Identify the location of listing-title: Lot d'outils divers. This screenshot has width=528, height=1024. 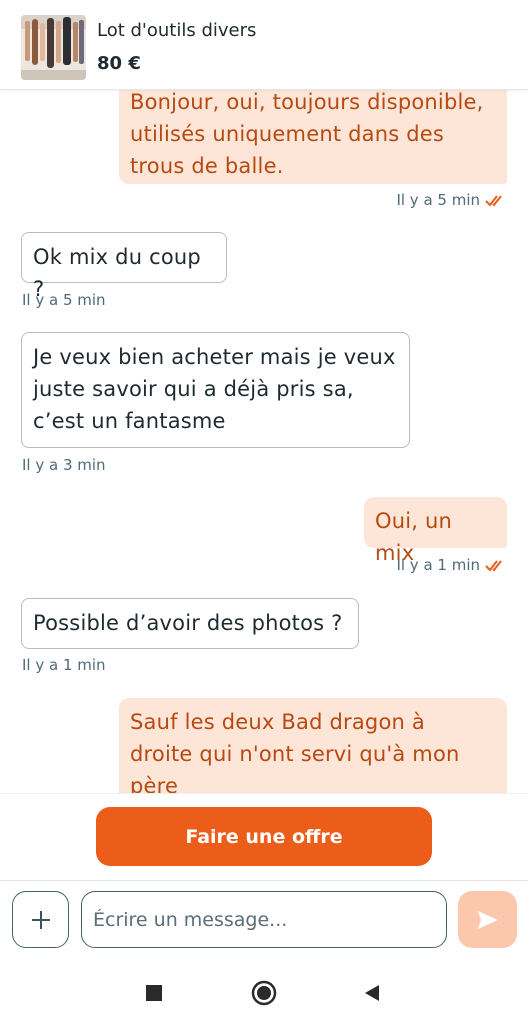
(177, 30).